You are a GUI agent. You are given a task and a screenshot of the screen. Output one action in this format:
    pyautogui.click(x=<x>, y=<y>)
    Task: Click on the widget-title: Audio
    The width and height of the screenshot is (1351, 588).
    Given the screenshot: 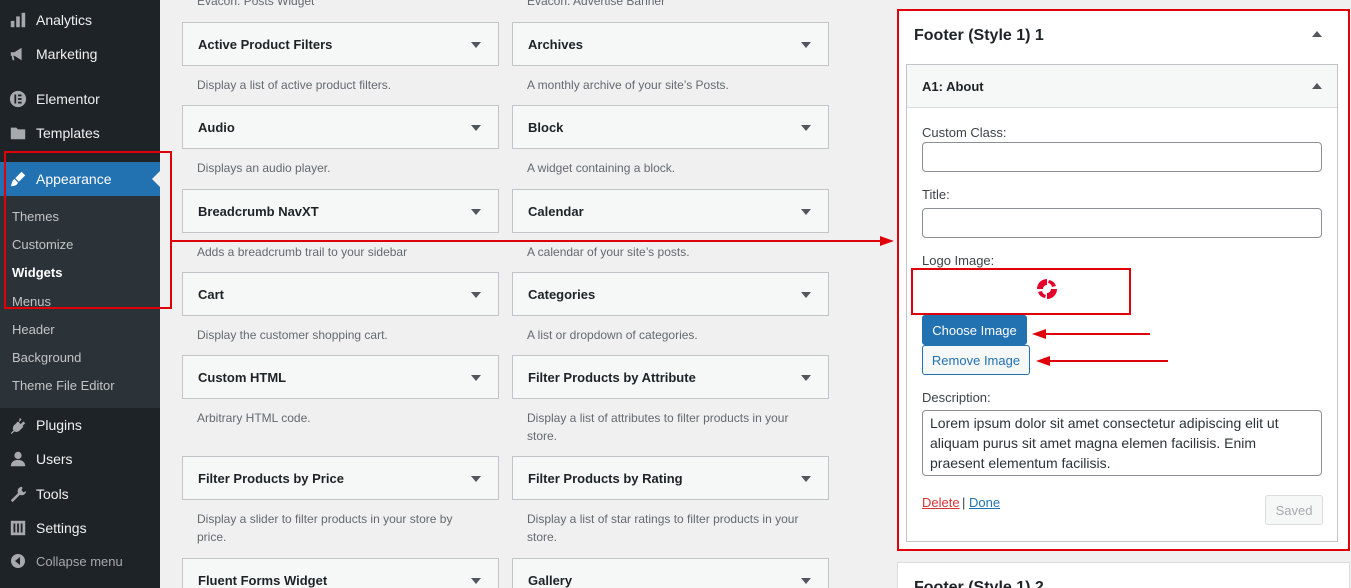 What is the action you would take?
    pyautogui.click(x=216, y=127)
    